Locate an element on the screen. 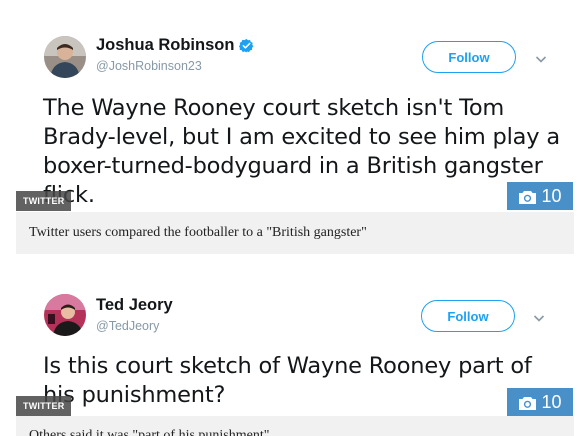  author-handle: @TedJeory is located at coordinates (127, 326).